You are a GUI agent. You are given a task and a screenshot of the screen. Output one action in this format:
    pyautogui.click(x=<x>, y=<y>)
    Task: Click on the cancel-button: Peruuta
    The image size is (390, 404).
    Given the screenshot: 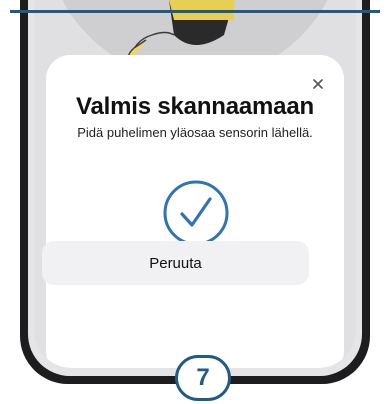 What is the action you would take?
    pyautogui.click(x=175, y=263)
    